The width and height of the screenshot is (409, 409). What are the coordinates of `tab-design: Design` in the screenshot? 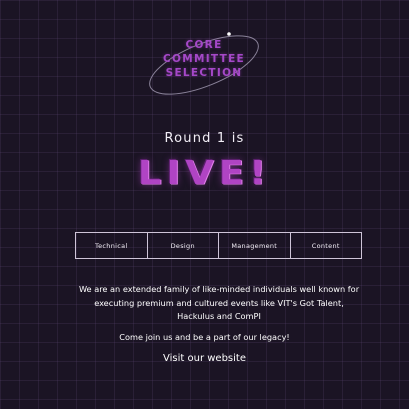 It's located at (183, 245).